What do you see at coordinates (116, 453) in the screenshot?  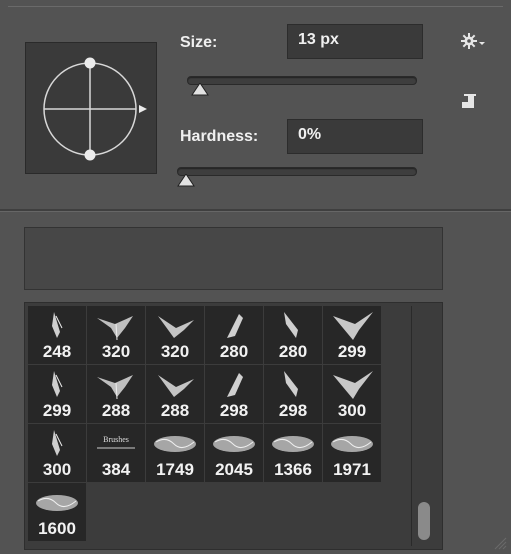 I see `brush-preset-cell: Brushes 384` at bounding box center [116, 453].